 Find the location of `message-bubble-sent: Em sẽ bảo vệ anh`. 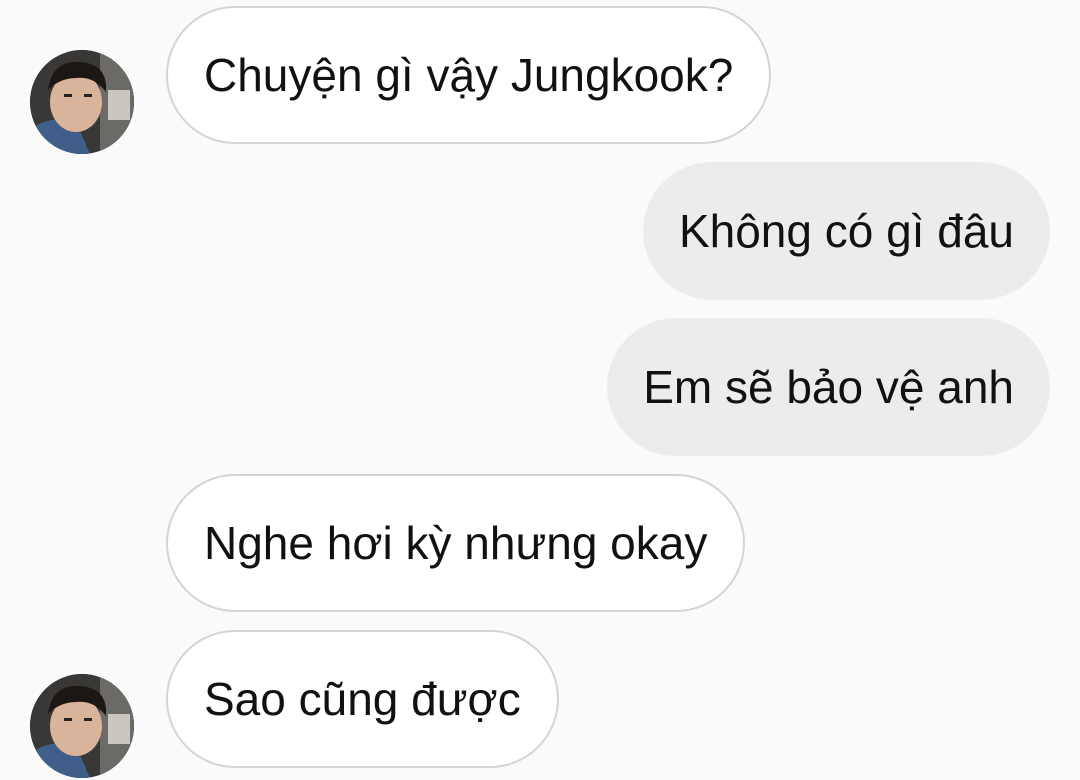

message-bubble-sent: Em sẽ bảo vệ anh is located at coordinates (828, 387).